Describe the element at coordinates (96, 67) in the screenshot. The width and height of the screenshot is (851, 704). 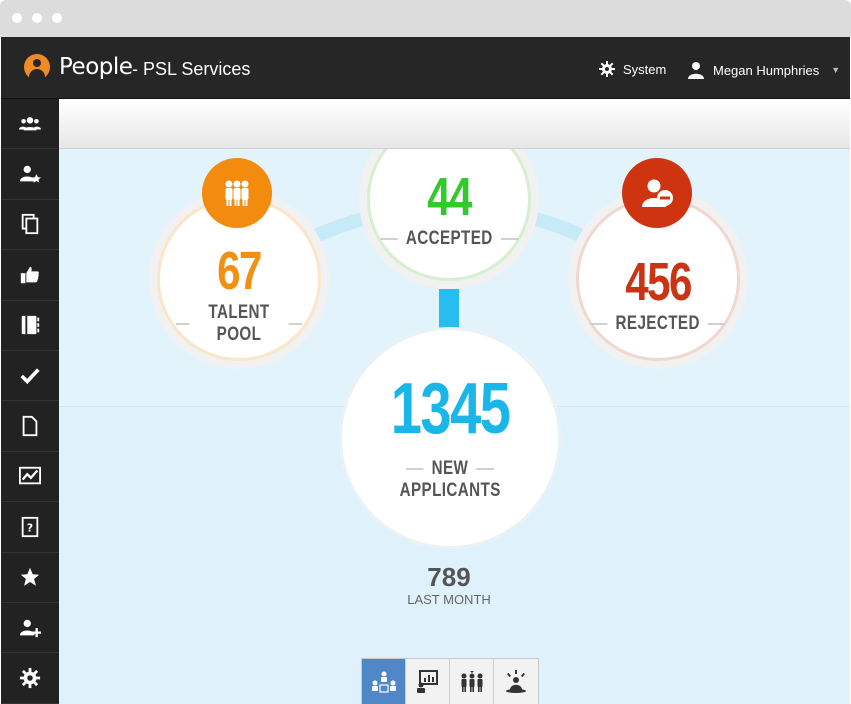
I see `app-name: People` at that location.